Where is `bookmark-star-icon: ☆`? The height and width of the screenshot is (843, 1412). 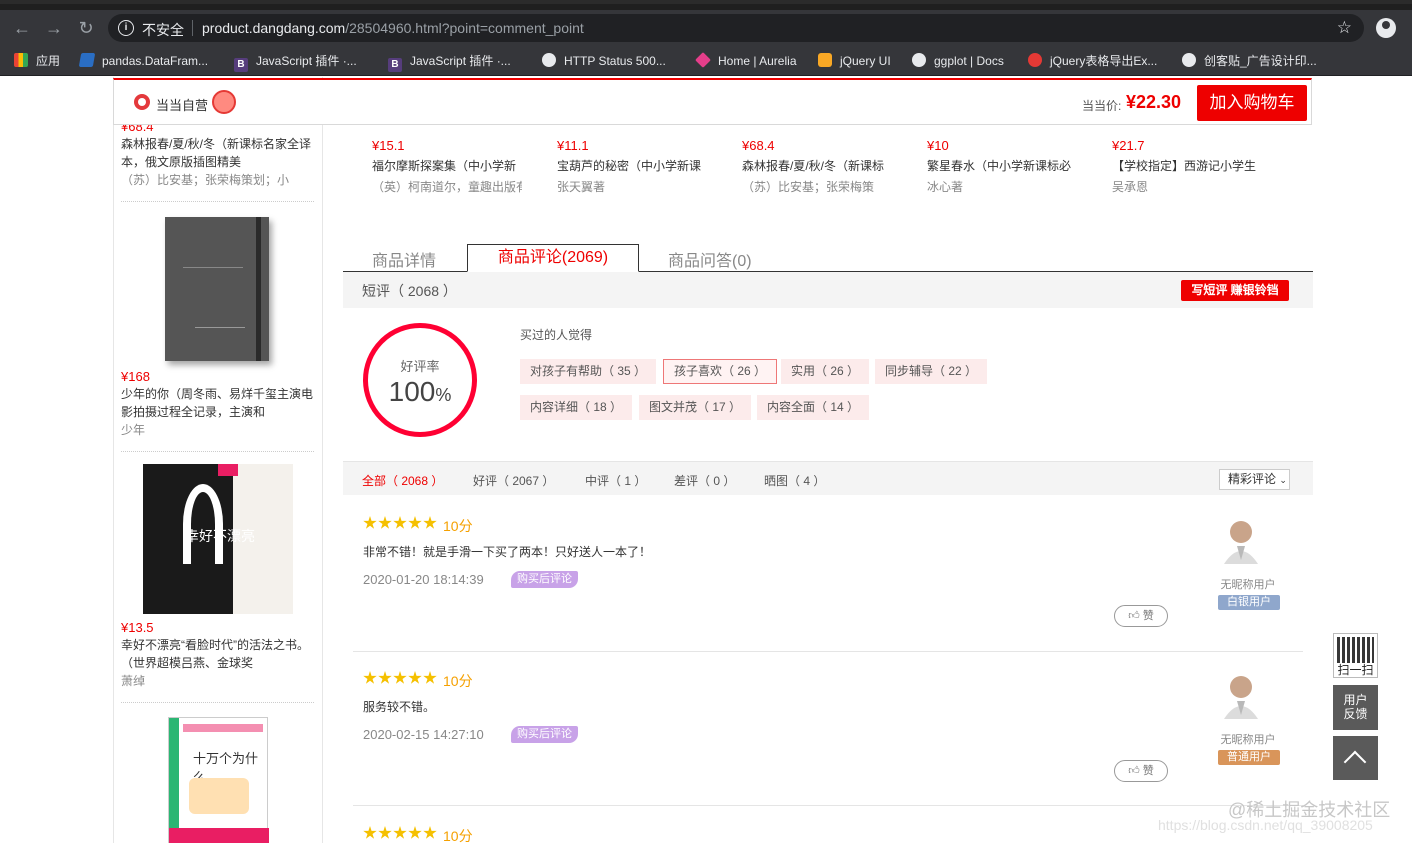 bookmark-star-icon: ☆ is located at coordinates (1344, 28).